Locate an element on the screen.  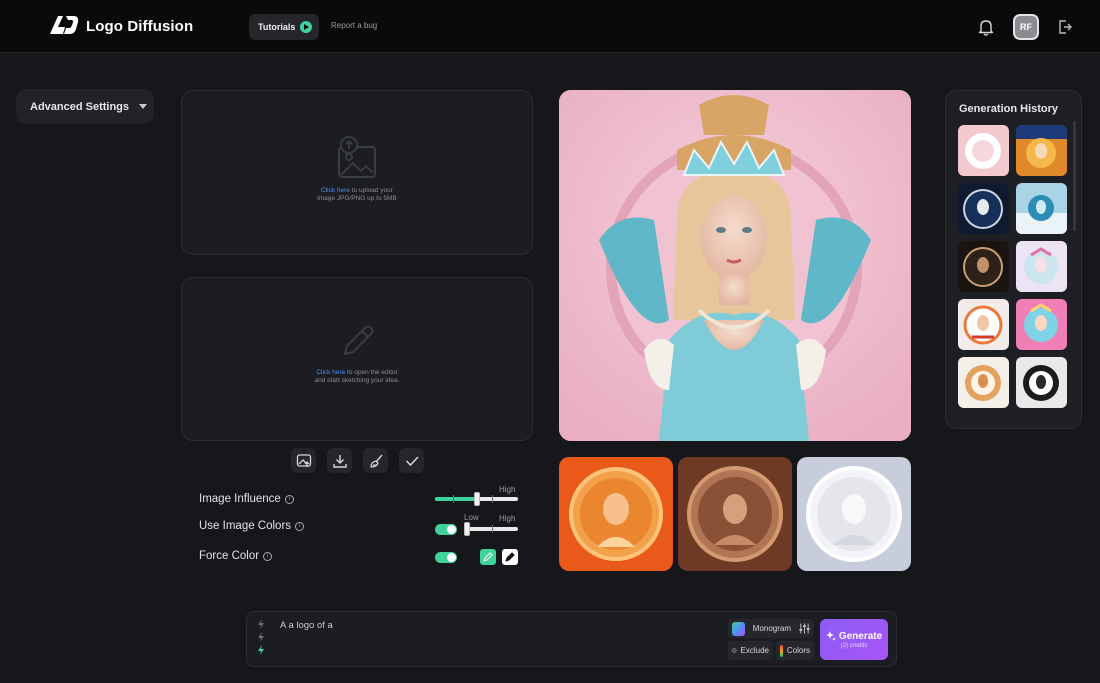
generation-history-panel: Generation History is located at coordinates (1013, 259).